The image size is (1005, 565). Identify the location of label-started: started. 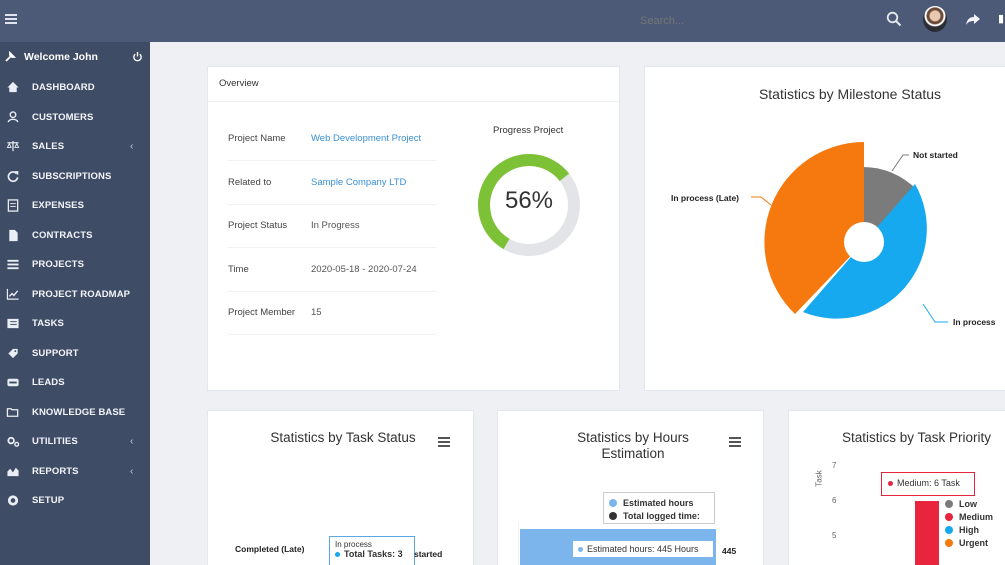
(428, 554).